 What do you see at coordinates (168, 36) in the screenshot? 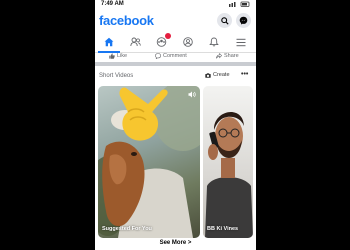
I see `notification-badge` at bounding box center [168, 36].